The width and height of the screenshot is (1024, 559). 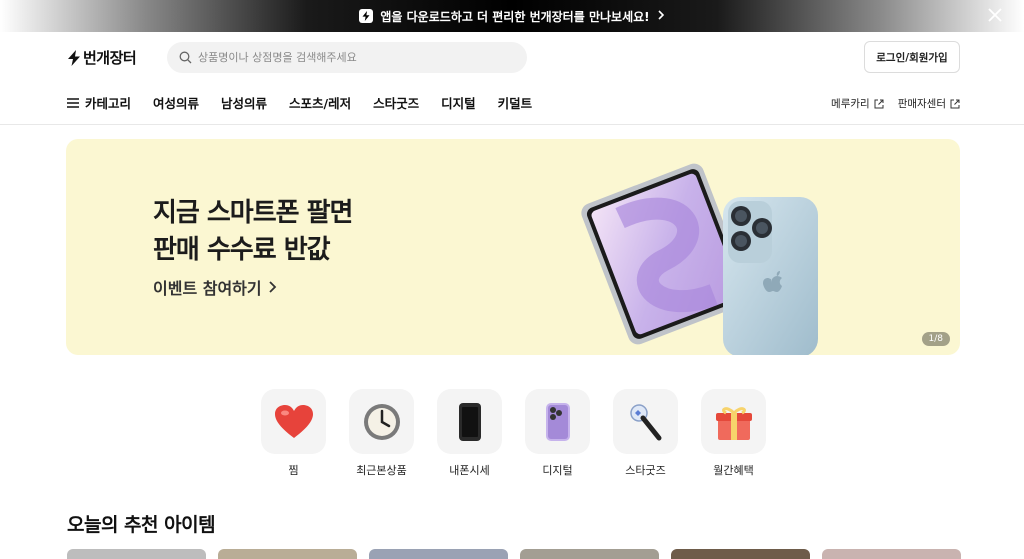 I want to click on quick-item-phone-price: 내폰시세, so click(x=469, y=433).